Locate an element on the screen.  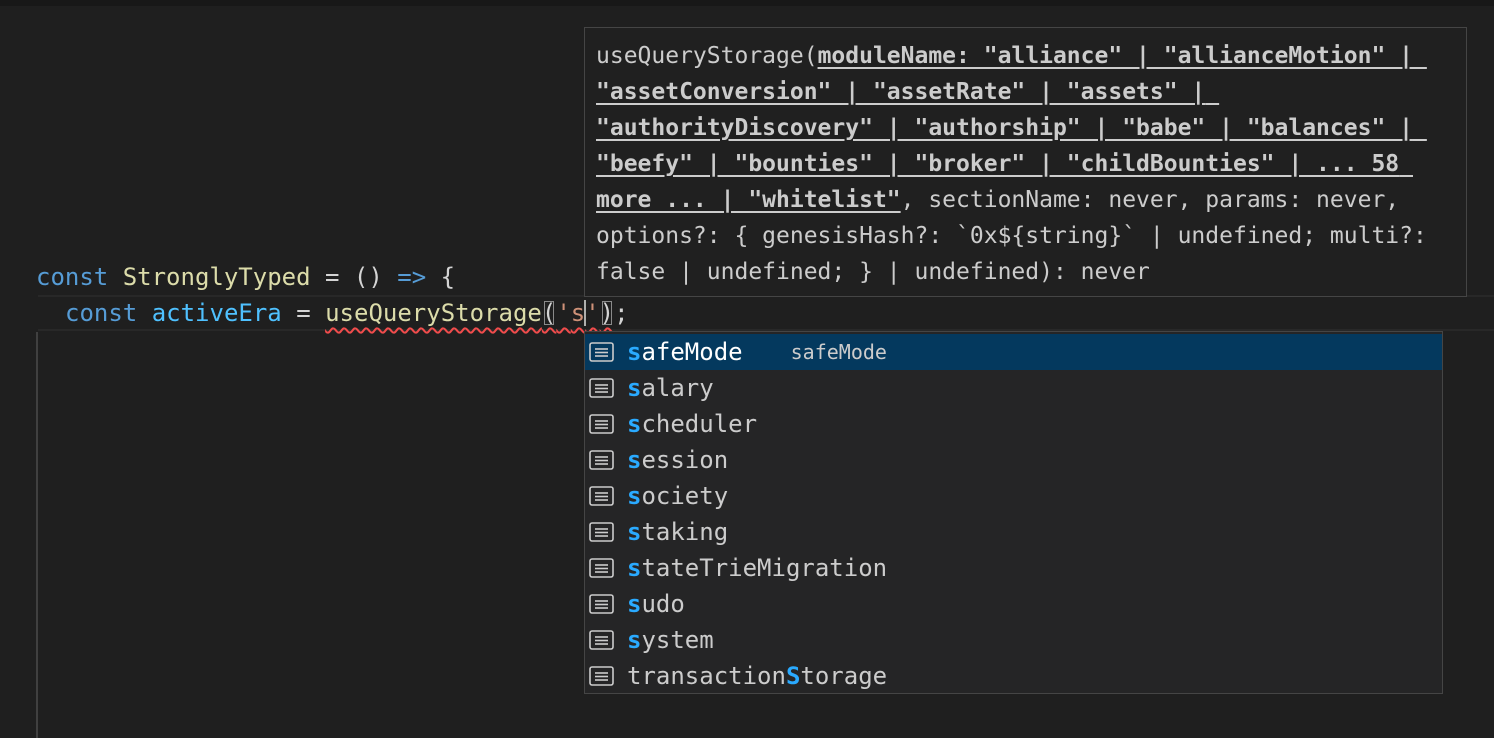
suggestion-label-rest: tateTrieMigration is located at coordinates (764, 568).